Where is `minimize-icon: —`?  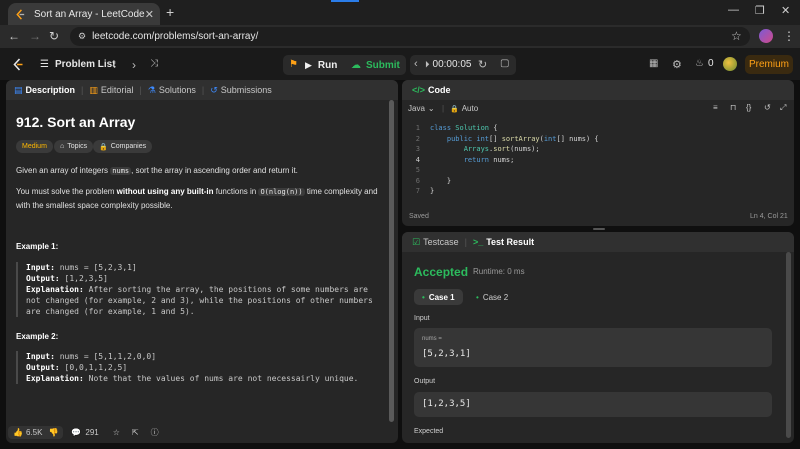 minimize-icon: — is located at coordinates (733, 10).